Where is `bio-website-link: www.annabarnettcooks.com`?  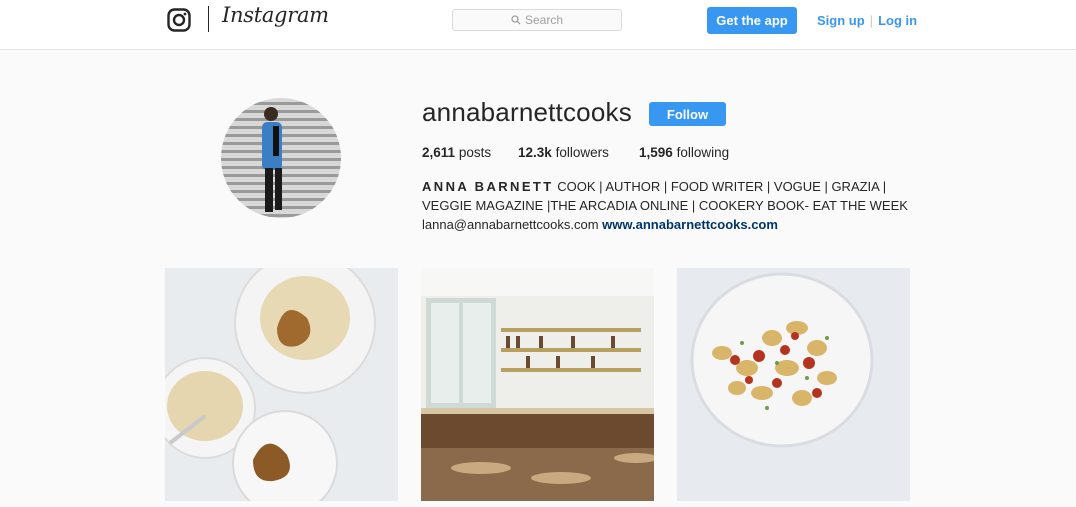
bio-website-link: www.annabarnettcooks.com is located at coordinates (690, 224).